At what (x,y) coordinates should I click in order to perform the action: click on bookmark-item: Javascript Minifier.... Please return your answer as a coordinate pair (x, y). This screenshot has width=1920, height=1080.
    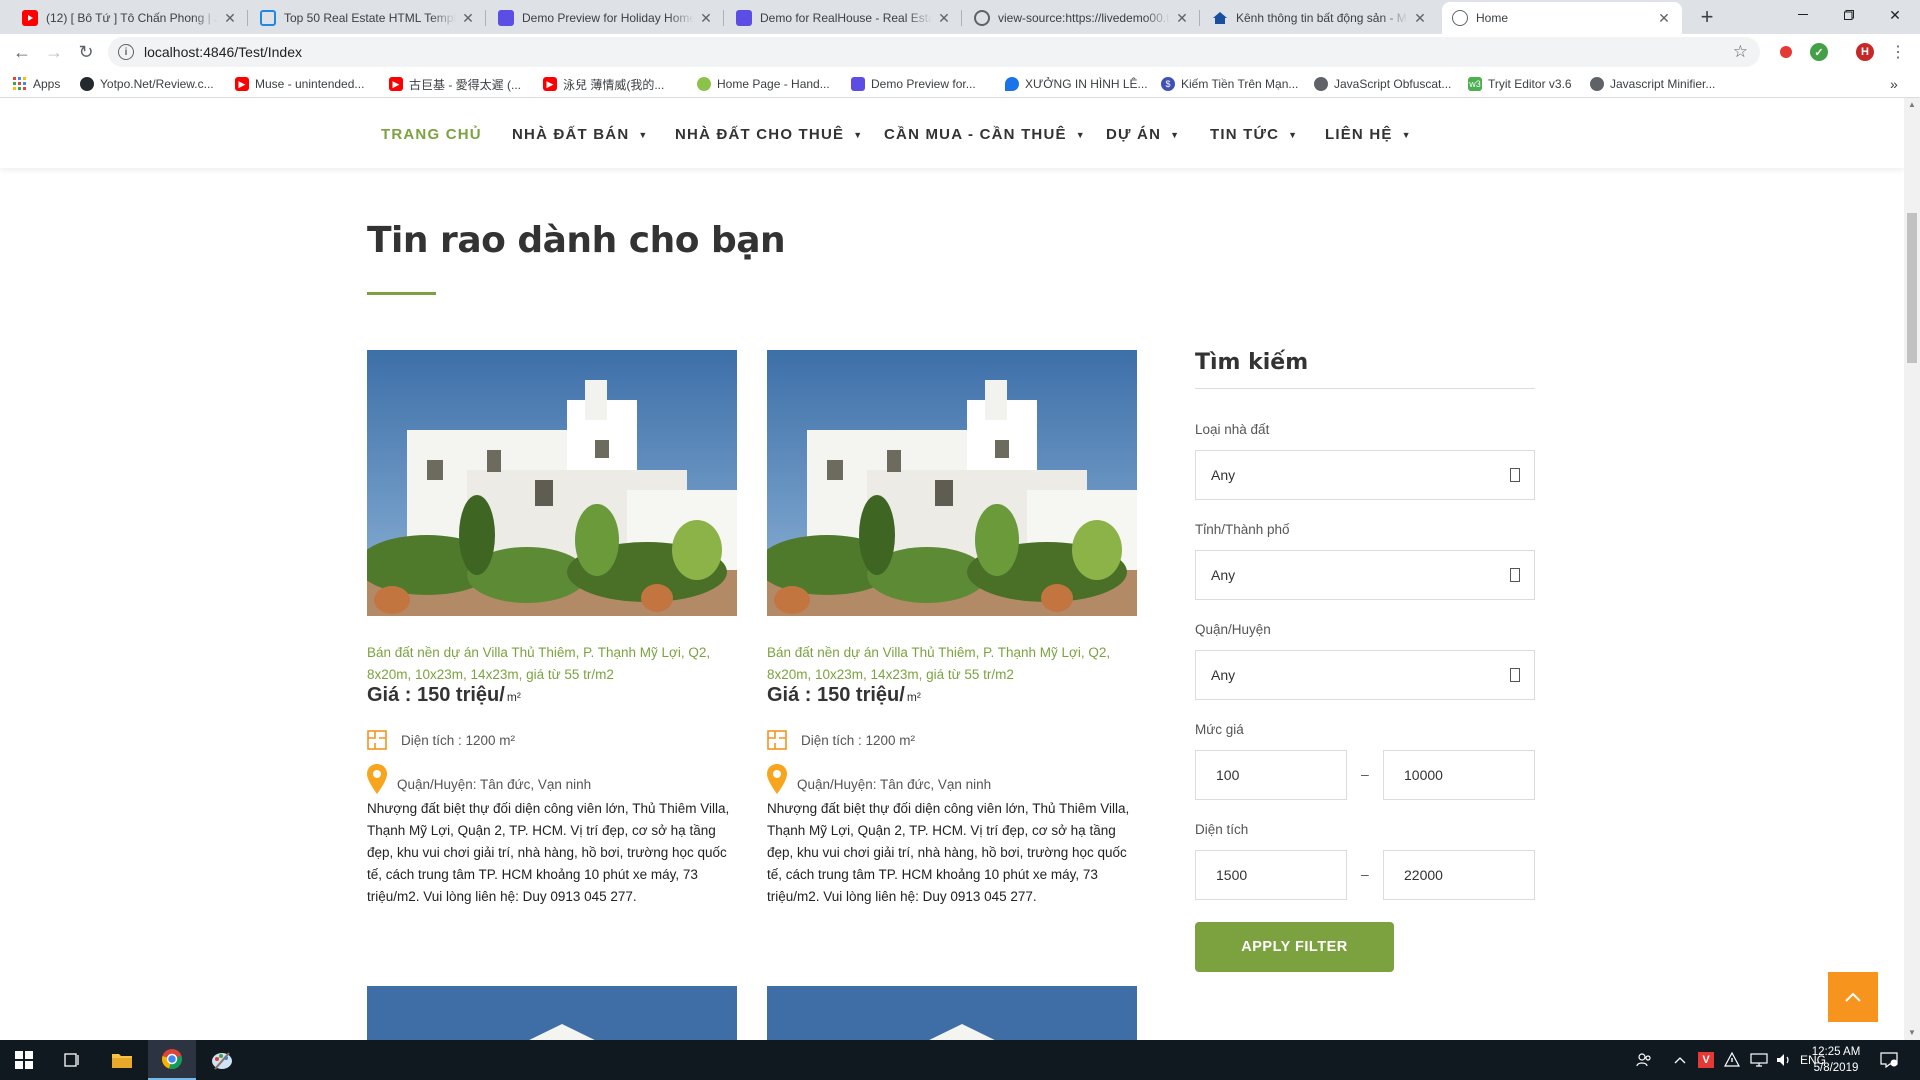
    Looking at the image, I should click on (1652, 84).